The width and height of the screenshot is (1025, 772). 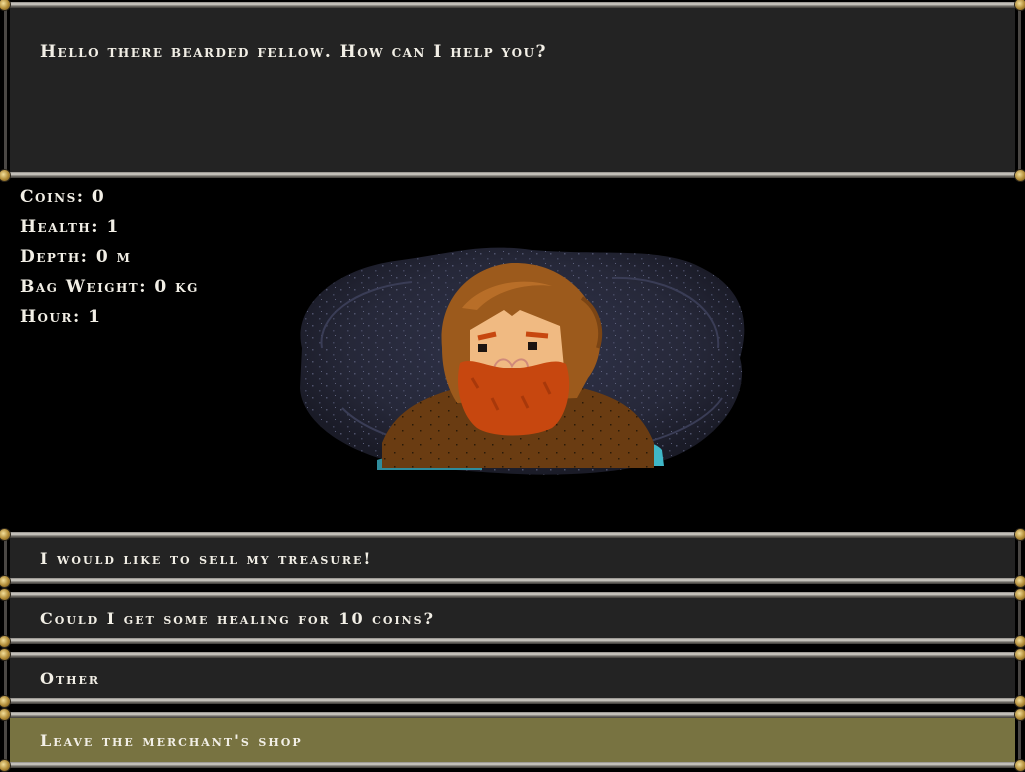 I want to click on option-box: Other, so click(x=512, y=678).